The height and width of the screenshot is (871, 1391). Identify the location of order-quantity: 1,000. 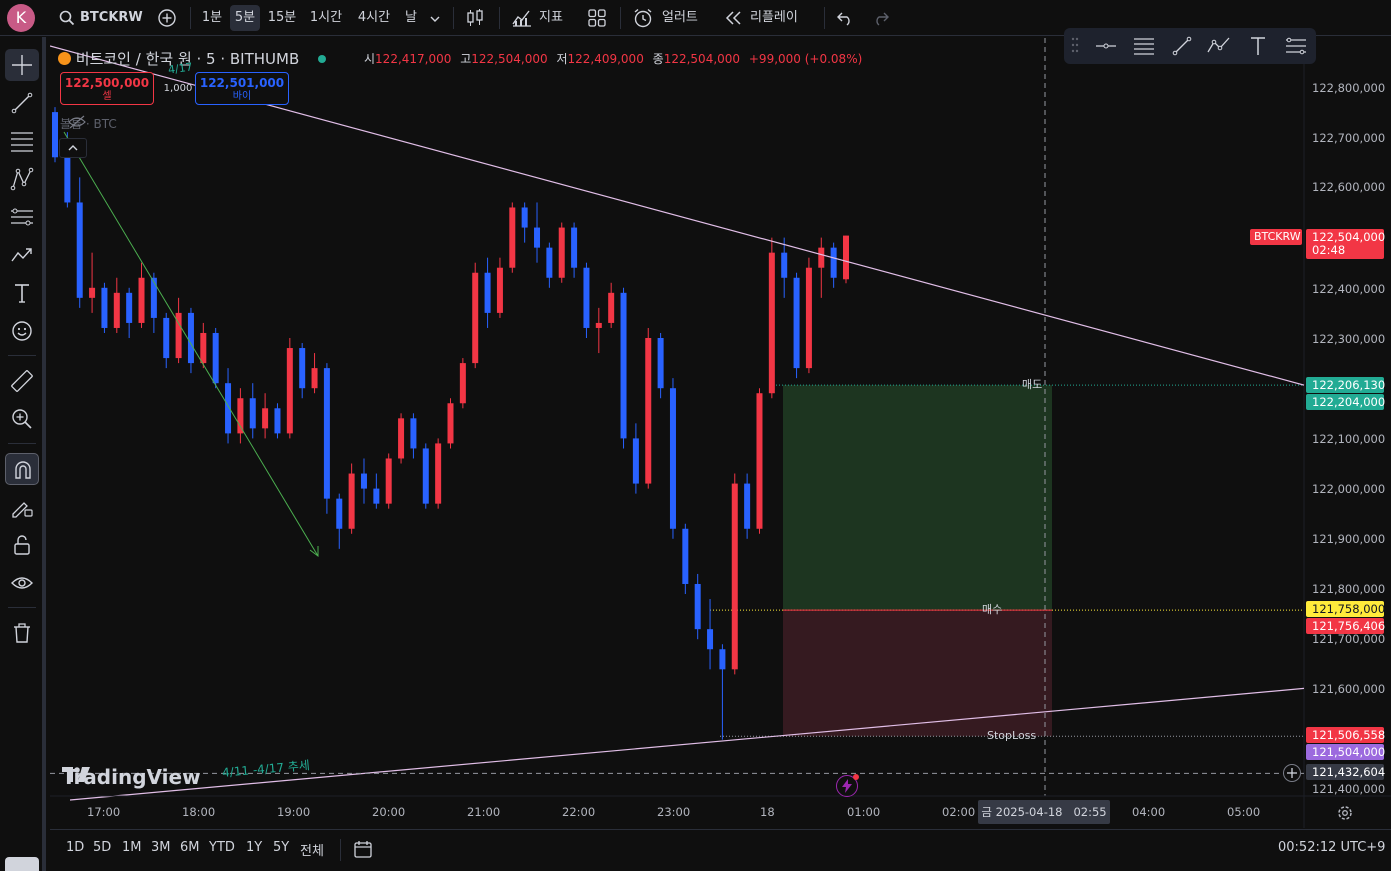
(178, 88).